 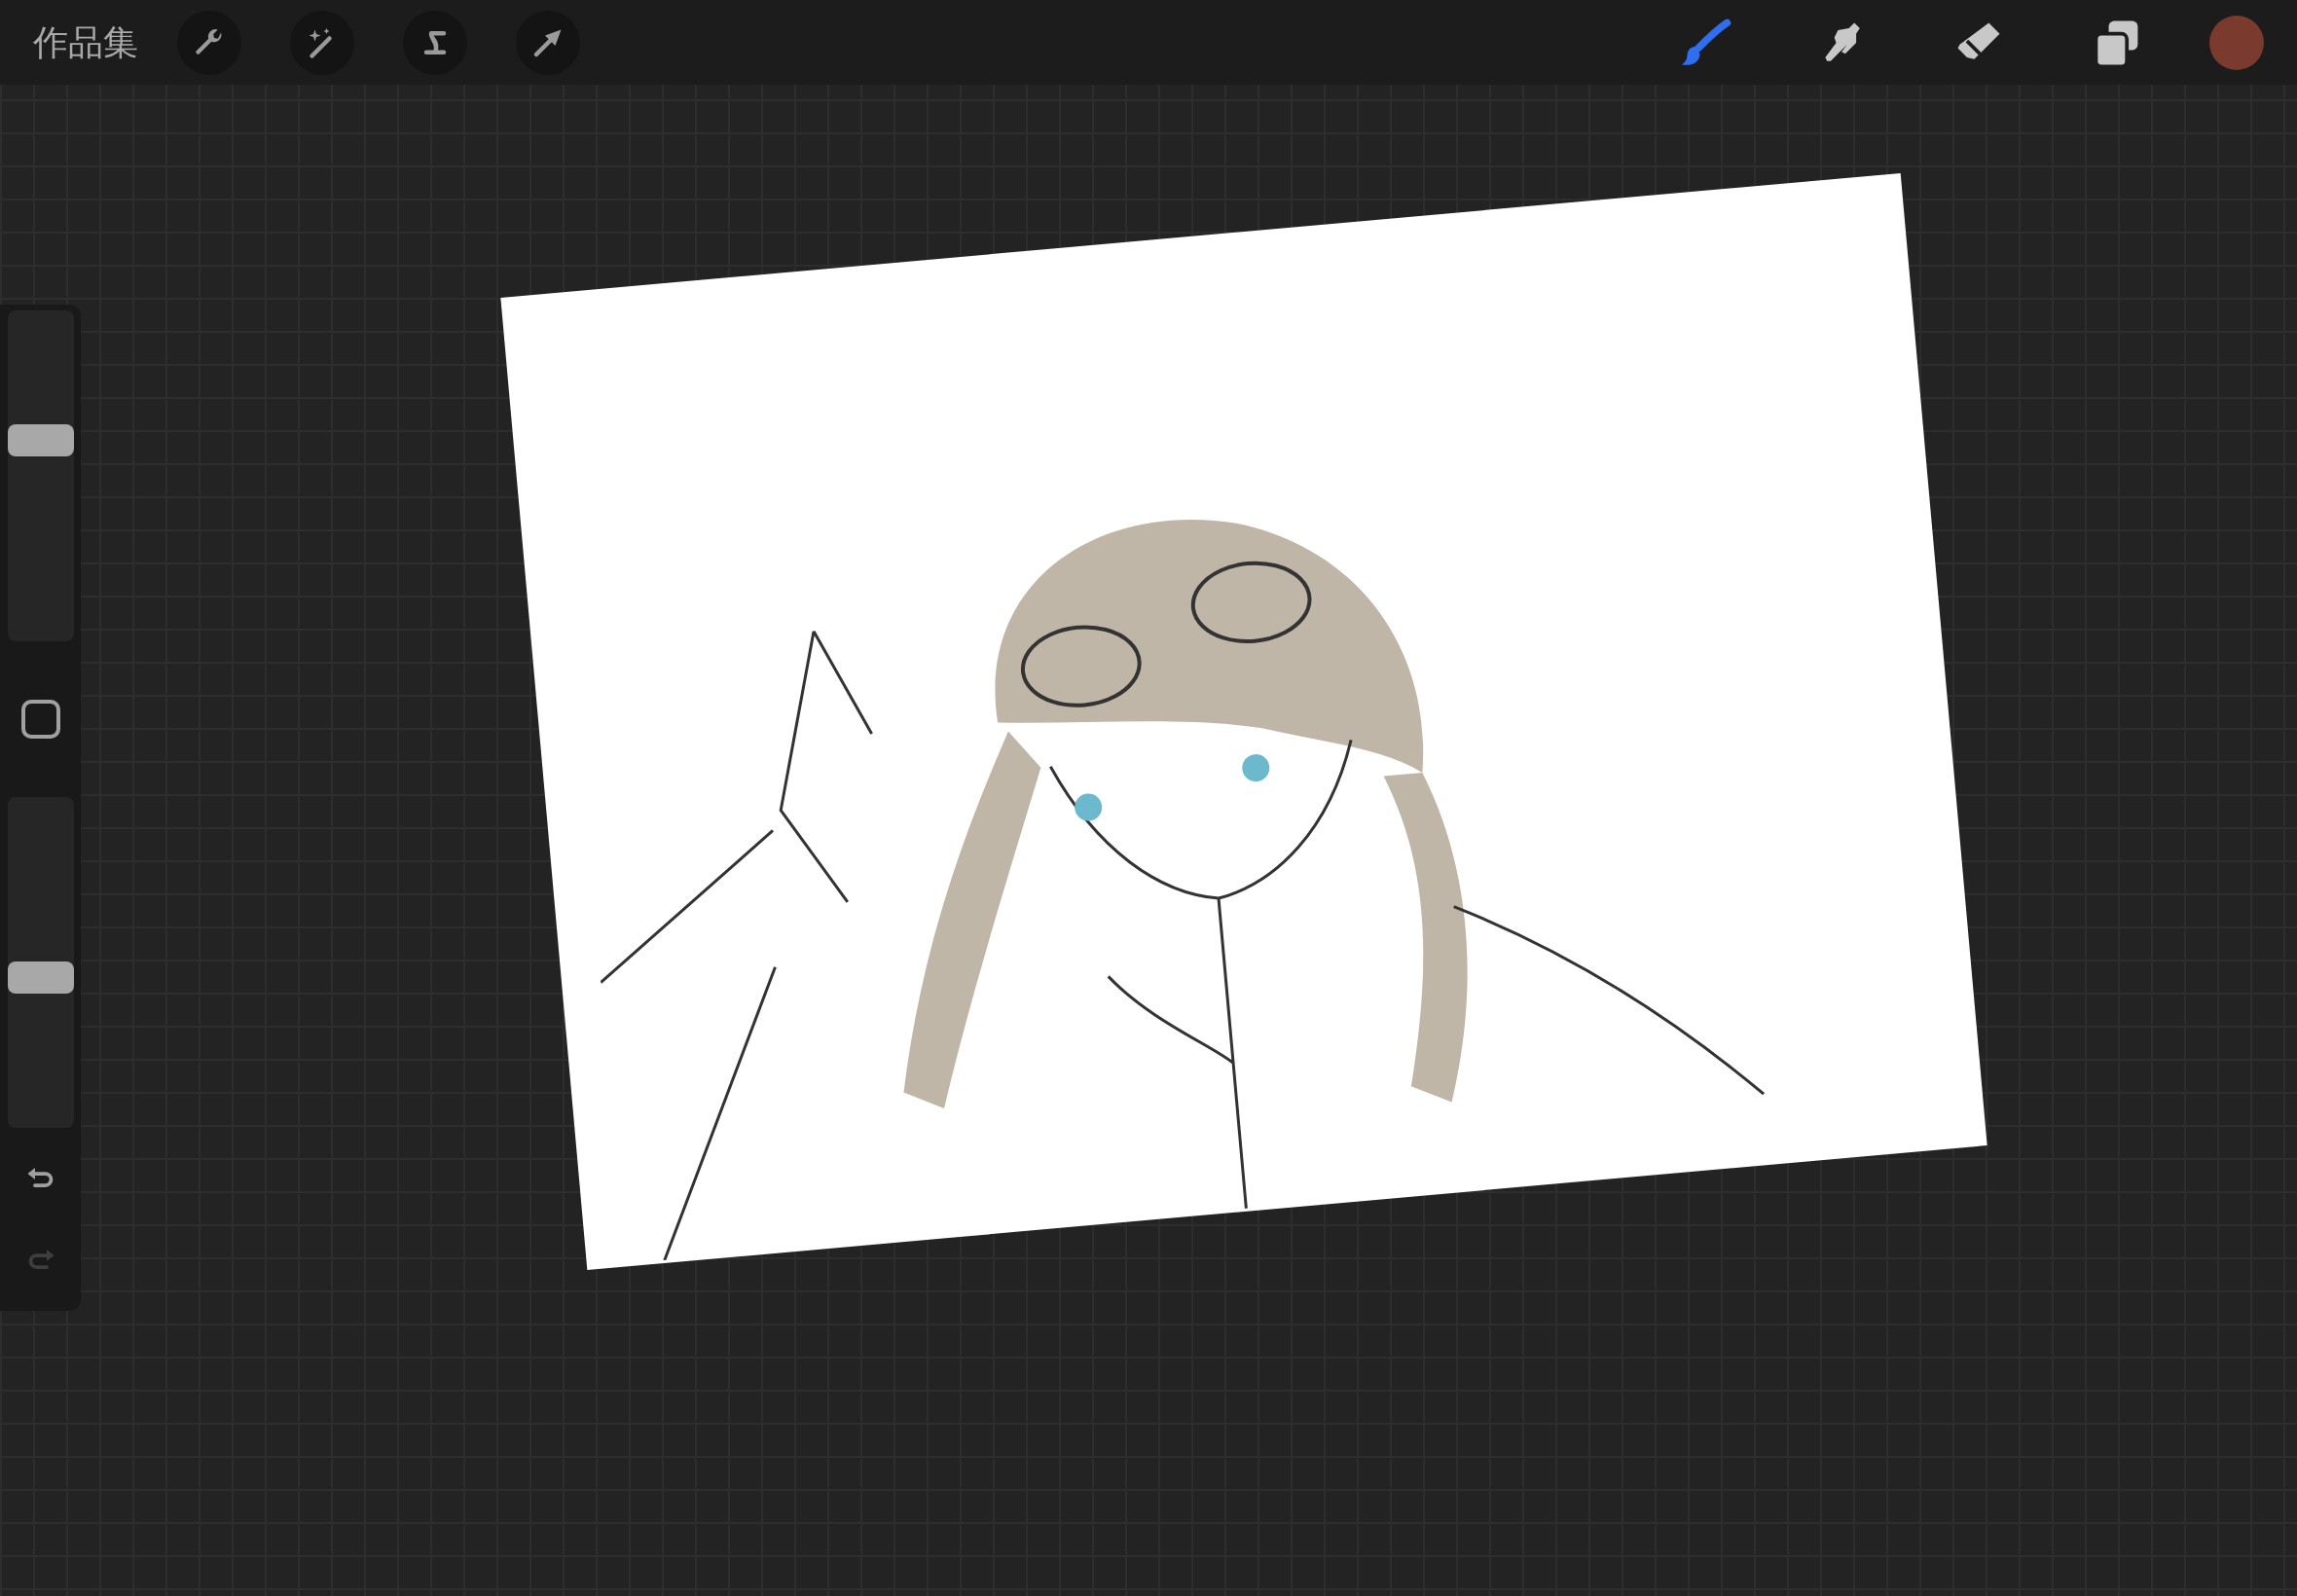 I want to click on brush-size-slider, so click(x=40, y=475).